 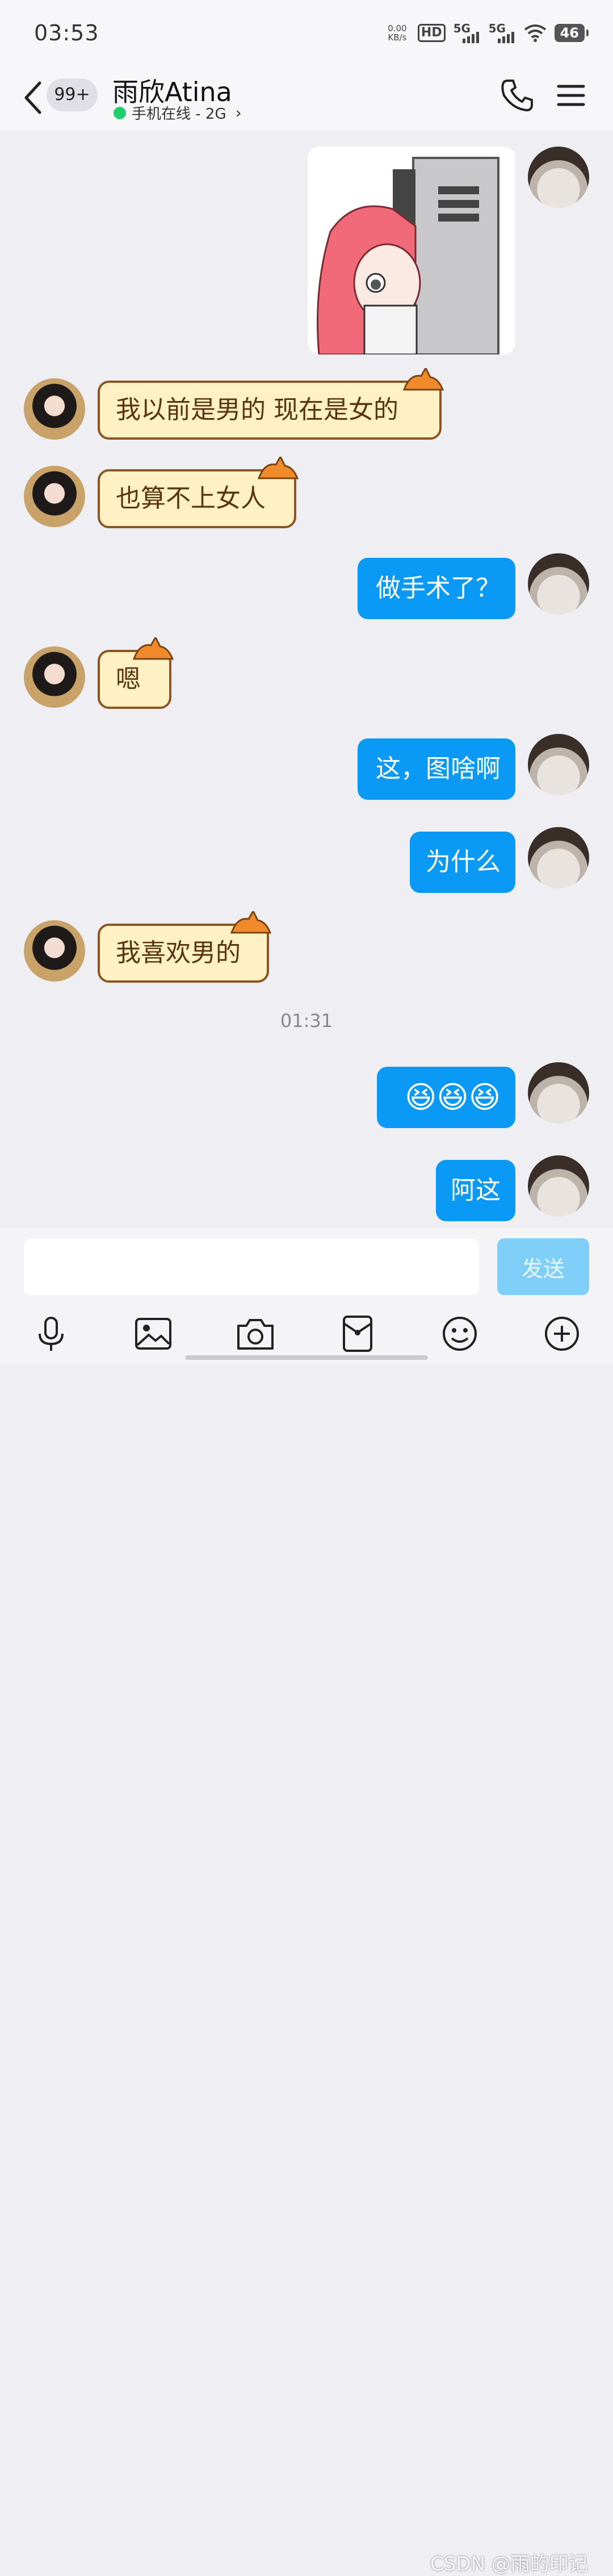 I want to click on home-indicator, so click(x=306, y=1357).